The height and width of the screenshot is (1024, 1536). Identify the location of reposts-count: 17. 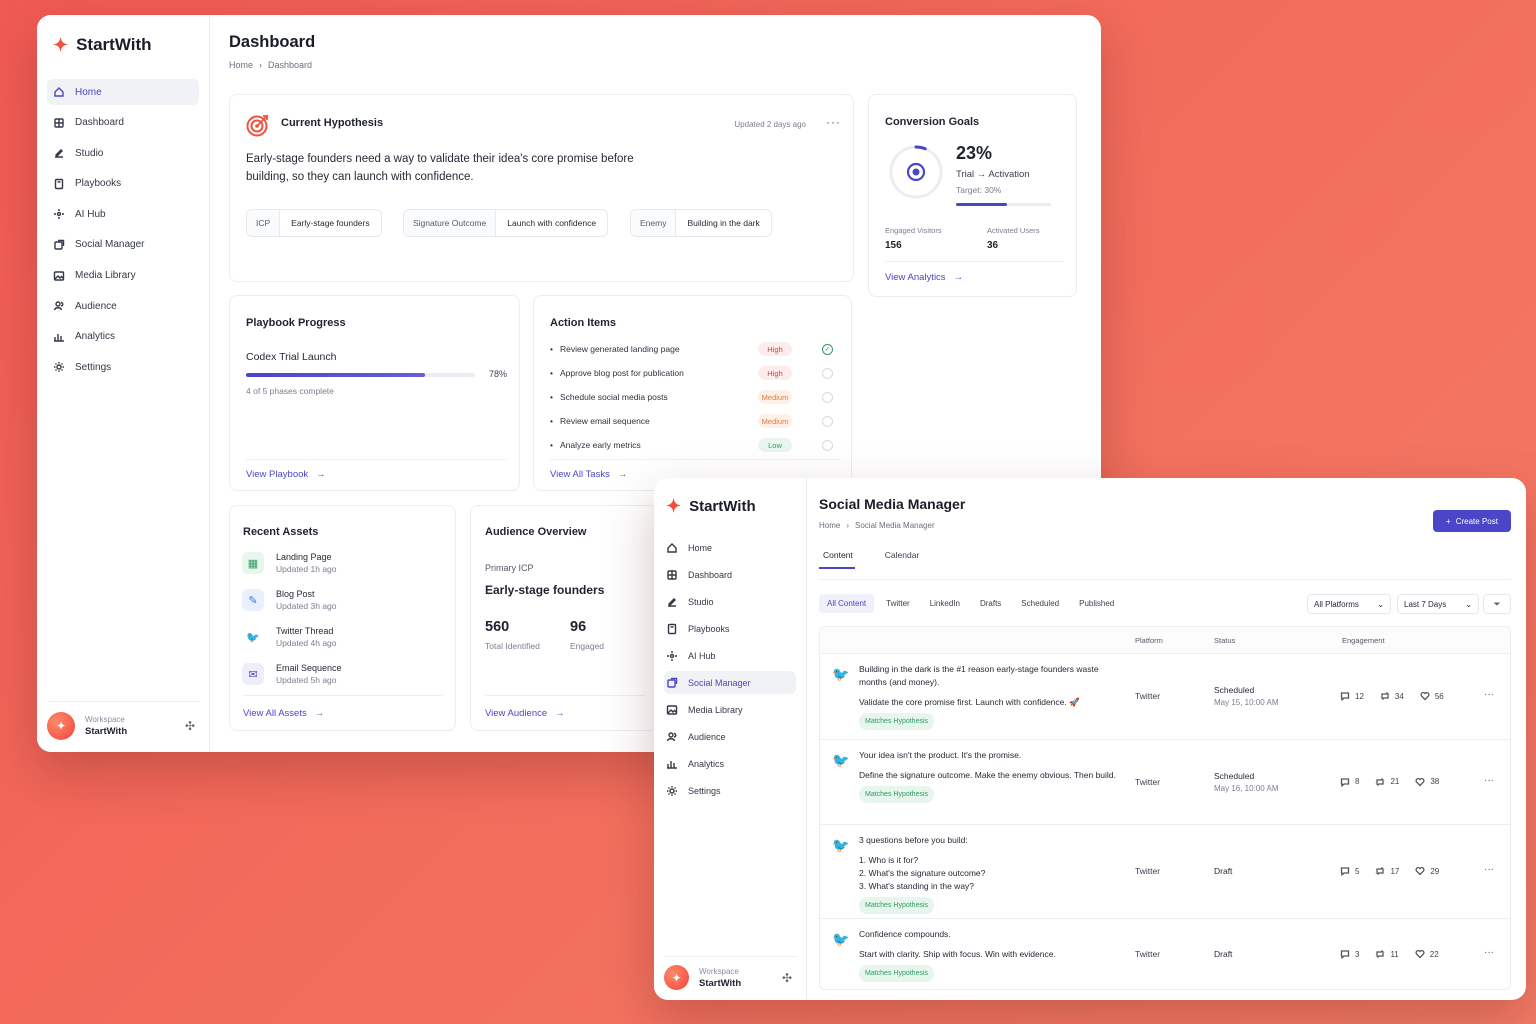
(1387, 871).